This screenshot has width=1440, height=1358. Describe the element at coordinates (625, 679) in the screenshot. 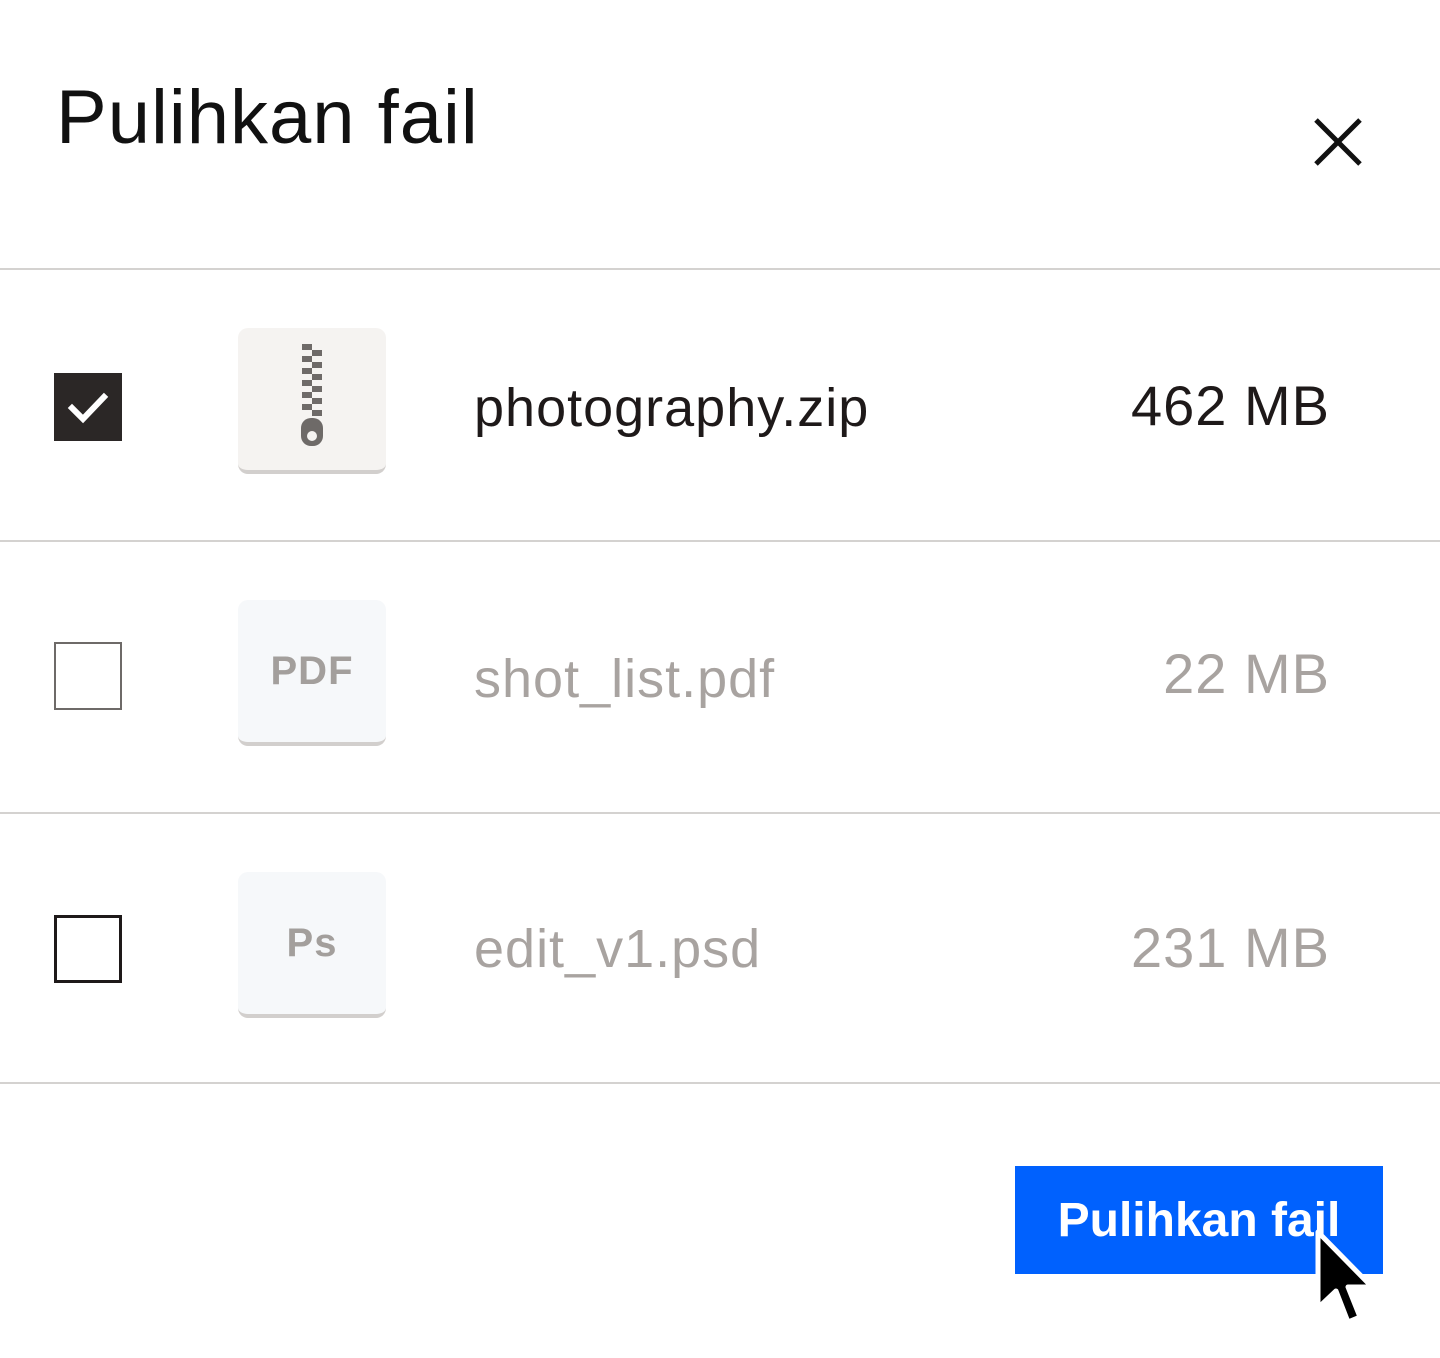

I see `file-name: shot_list.pdf` at that location.